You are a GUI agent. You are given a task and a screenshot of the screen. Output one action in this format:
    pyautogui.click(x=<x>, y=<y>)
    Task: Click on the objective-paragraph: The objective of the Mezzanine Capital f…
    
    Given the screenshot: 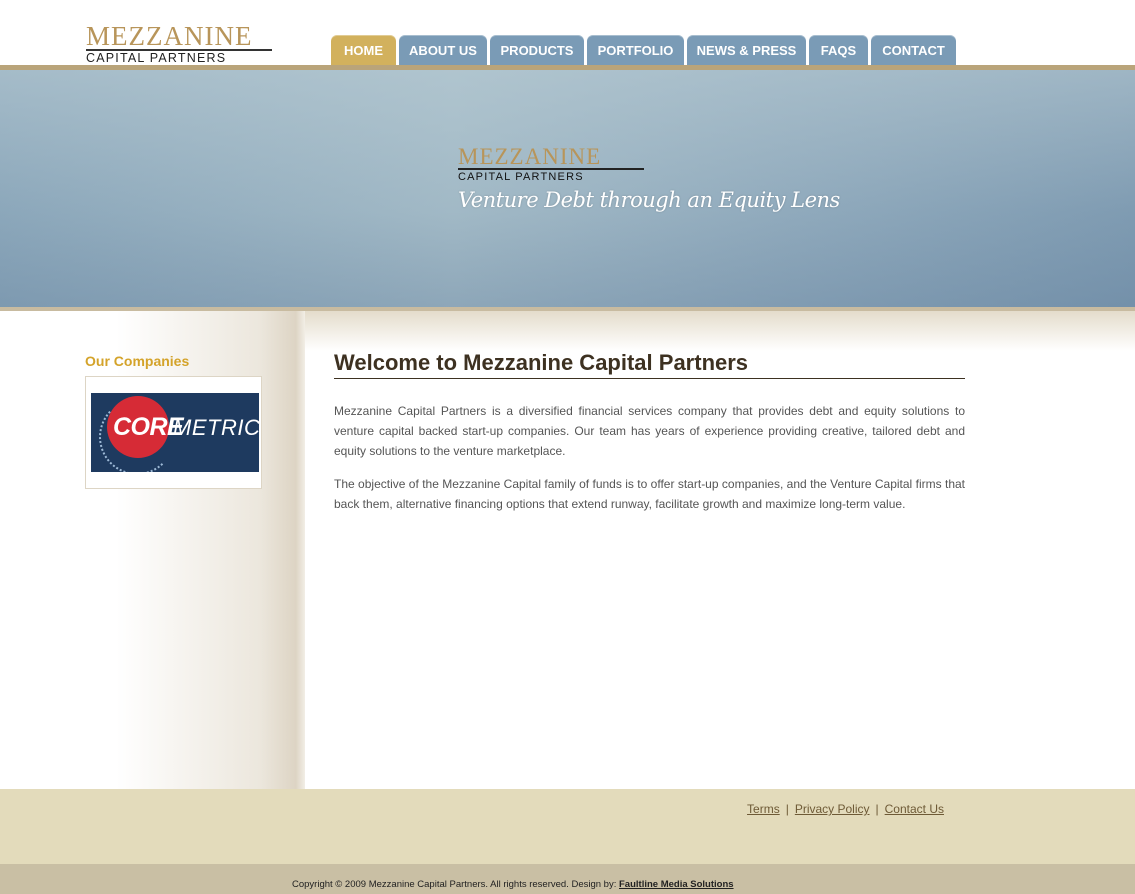 What is the action you would take?
    pyautogui.click(x=649, y=494)
    